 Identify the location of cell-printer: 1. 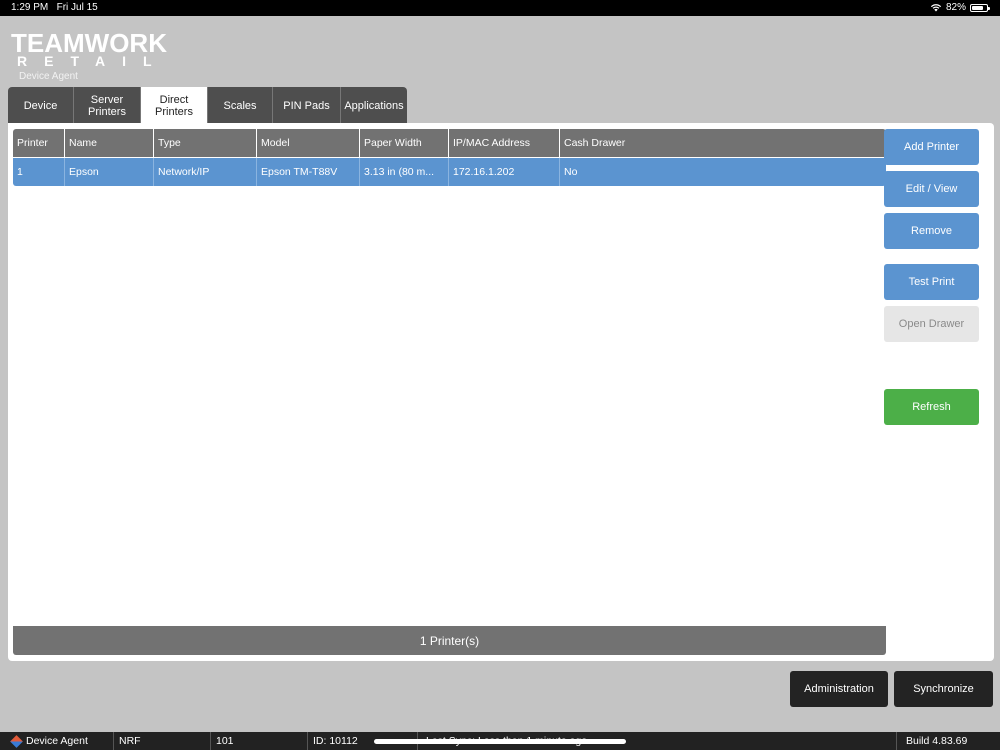
(39, 172).